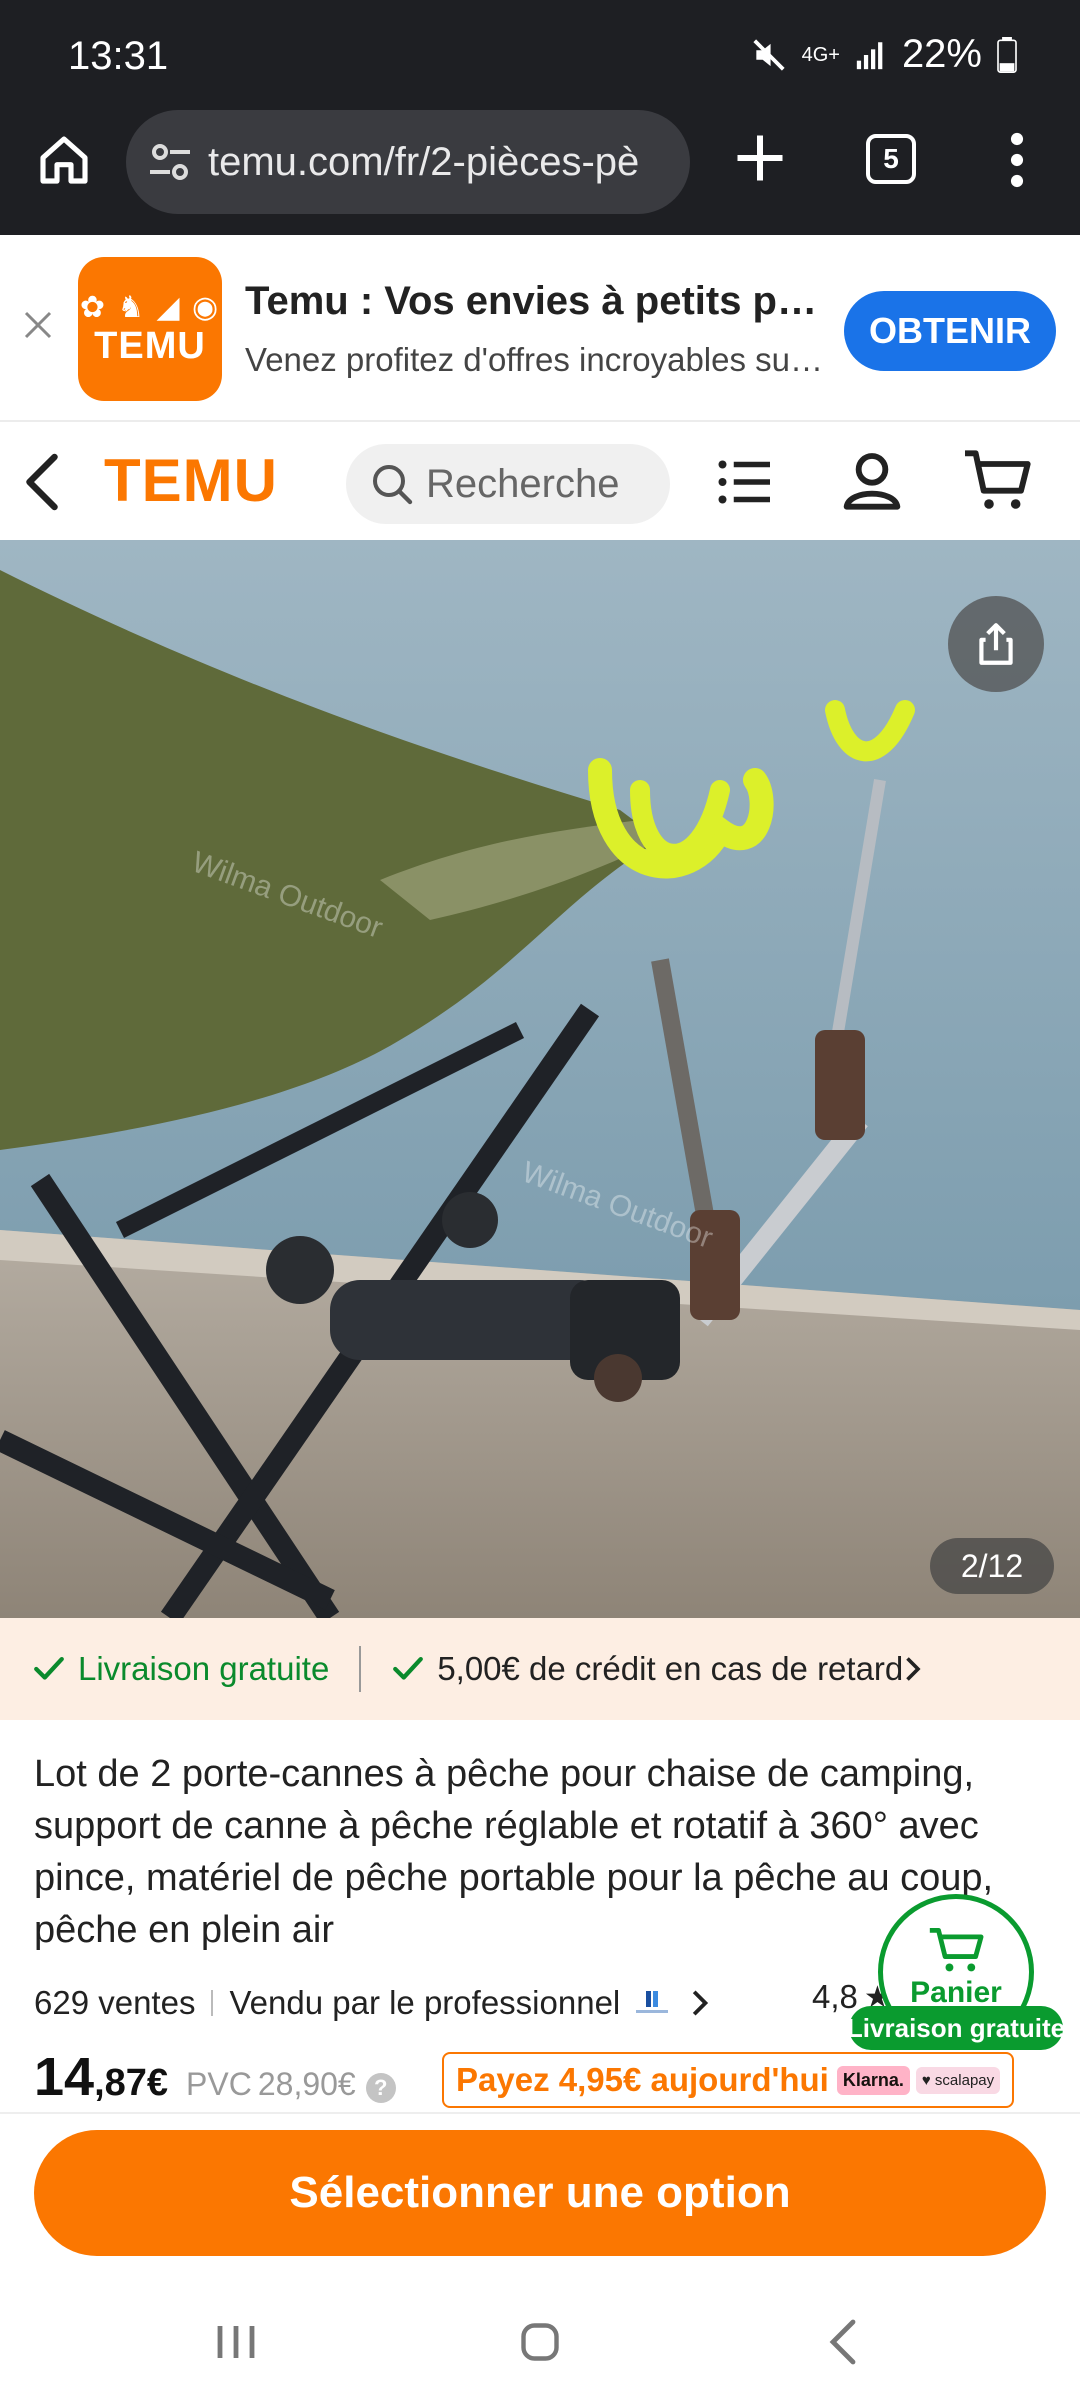 The width and height of the screenshot is (1080, 2400). I want to click on rrp-price: 28,90€, so click(306, 2084).